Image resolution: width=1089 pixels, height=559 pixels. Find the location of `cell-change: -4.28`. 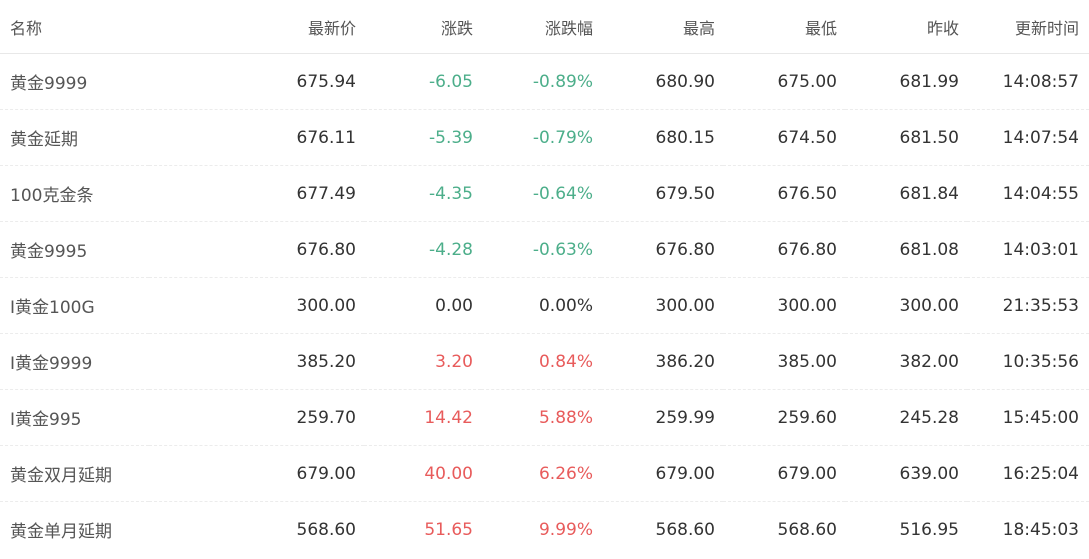

cell-change: -4.28 is located at coordinates (422, 249).